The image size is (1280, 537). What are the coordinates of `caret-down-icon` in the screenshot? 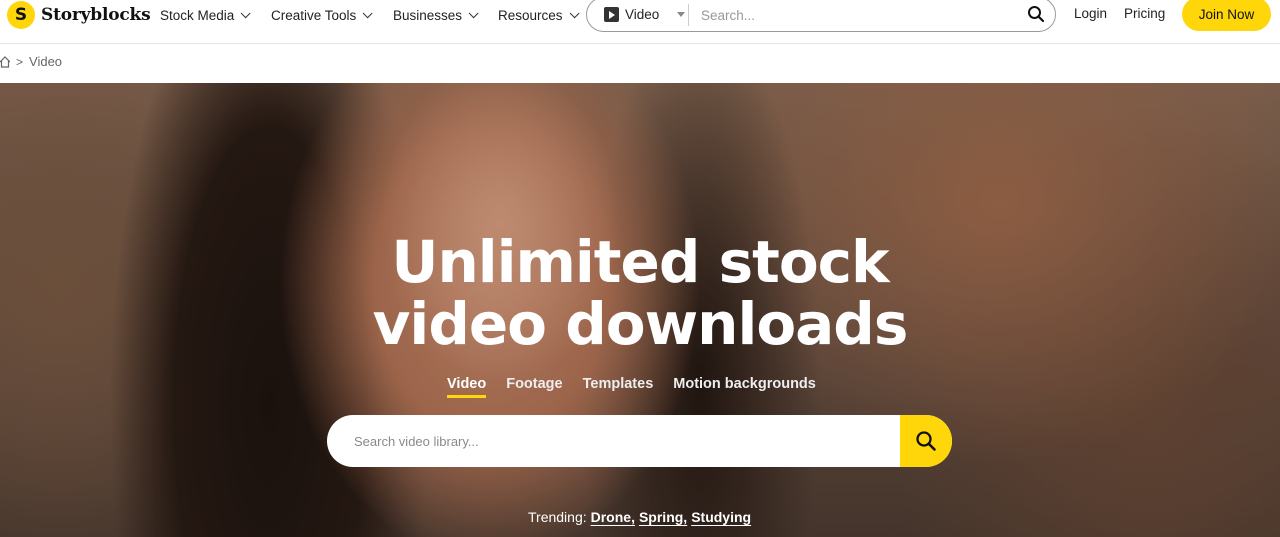 It's located at (681, 14).